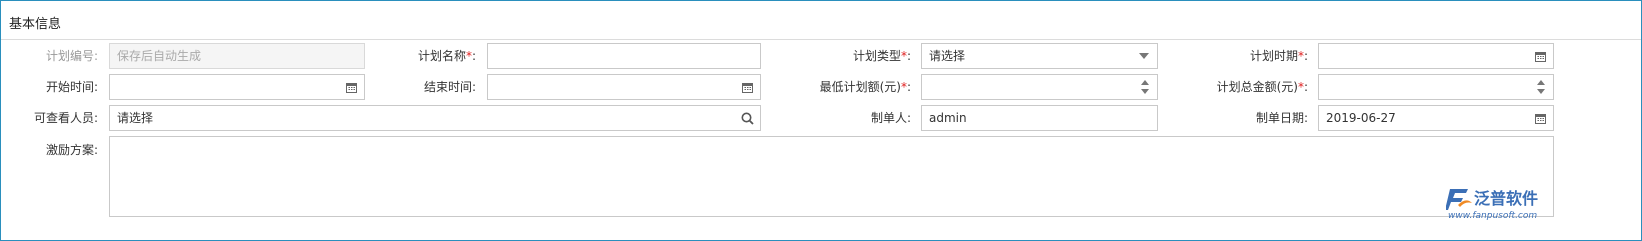  I want to click on start-time-input, so click(237, 87).